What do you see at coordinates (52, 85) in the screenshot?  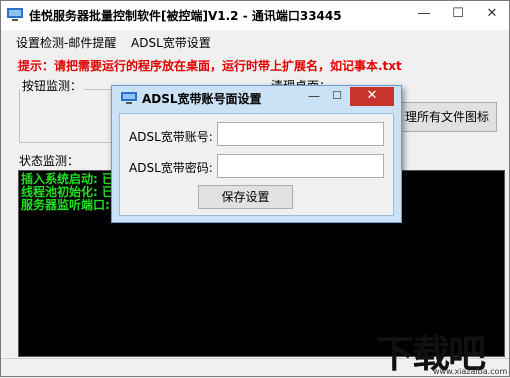 I see `buttons-monitor-label: 按钮监测：` at bounding box center [52, 85].